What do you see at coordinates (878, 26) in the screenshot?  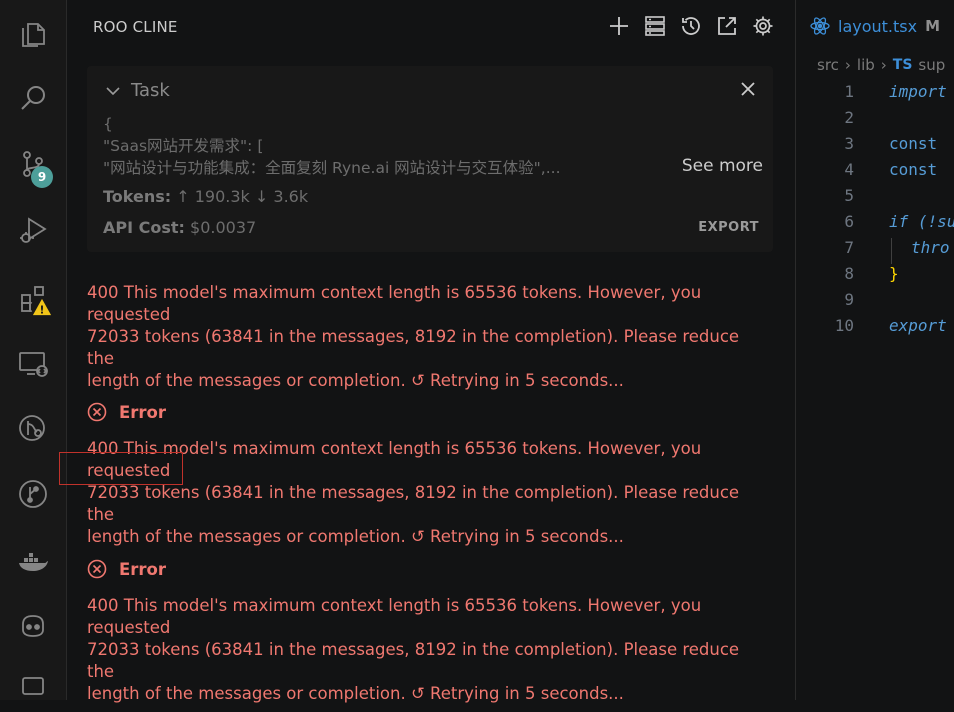 I see `tab-filename: layout.tsx` at bounding box center [878, 26].